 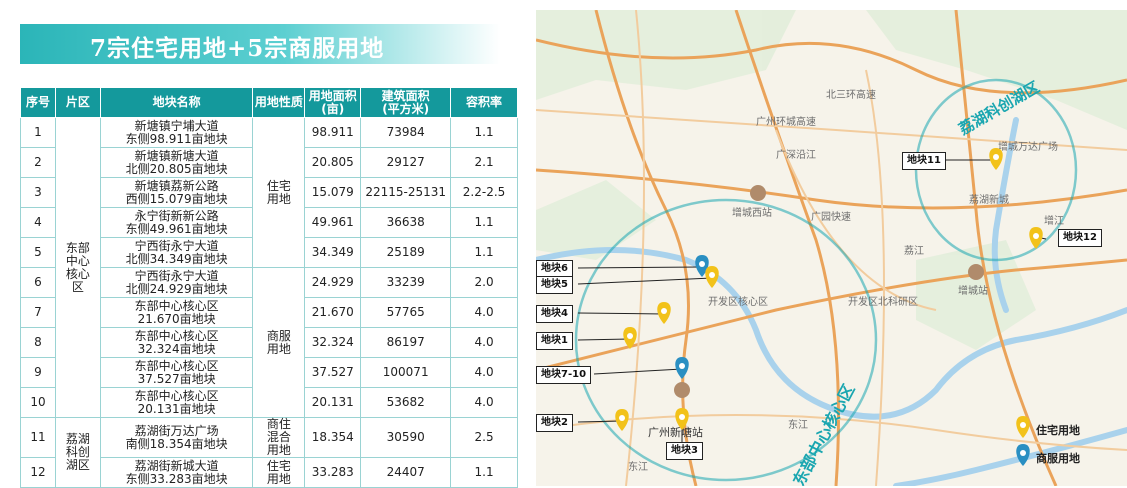 I want to click on floor-area: 25189, so click(x=406, y=252).